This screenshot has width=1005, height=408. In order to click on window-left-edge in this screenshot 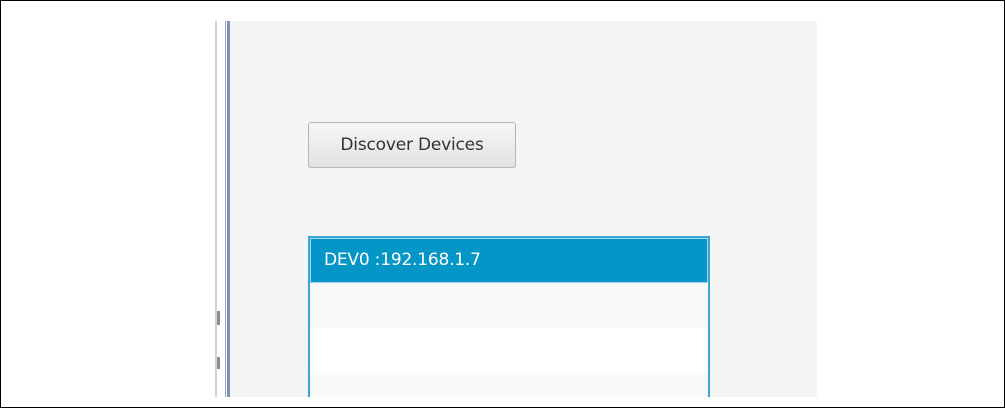, I will do `click(222, 209)`.